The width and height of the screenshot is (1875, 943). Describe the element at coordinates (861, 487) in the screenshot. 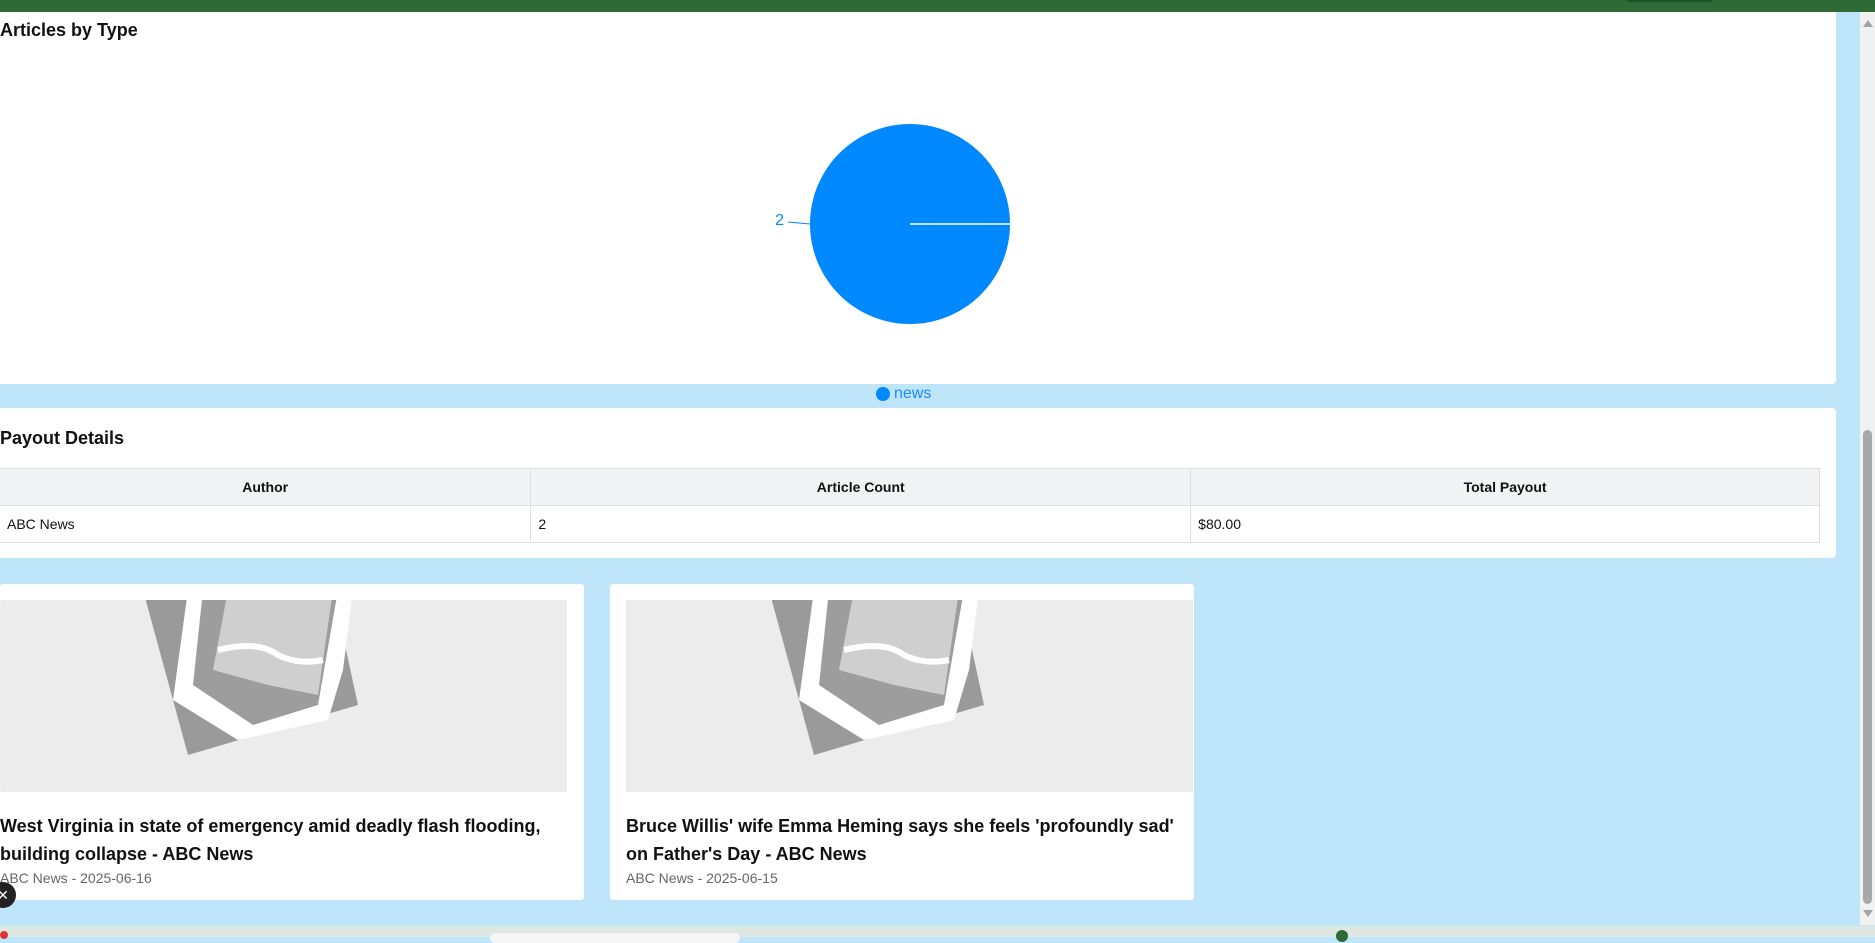

I see `column-header-article-count: Article Count` at that location.